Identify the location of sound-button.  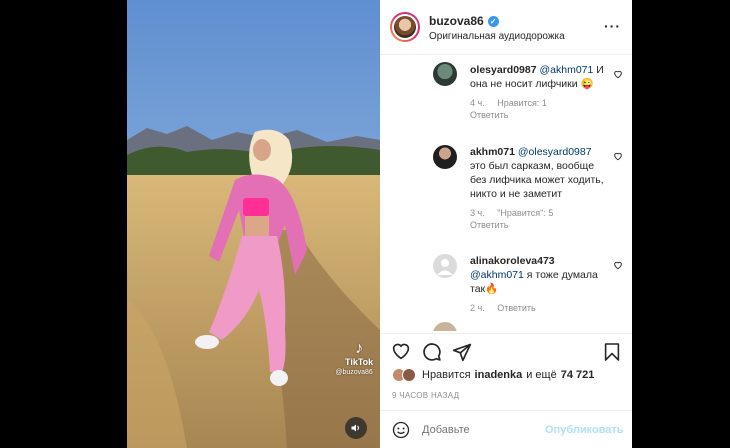
(356, 428).